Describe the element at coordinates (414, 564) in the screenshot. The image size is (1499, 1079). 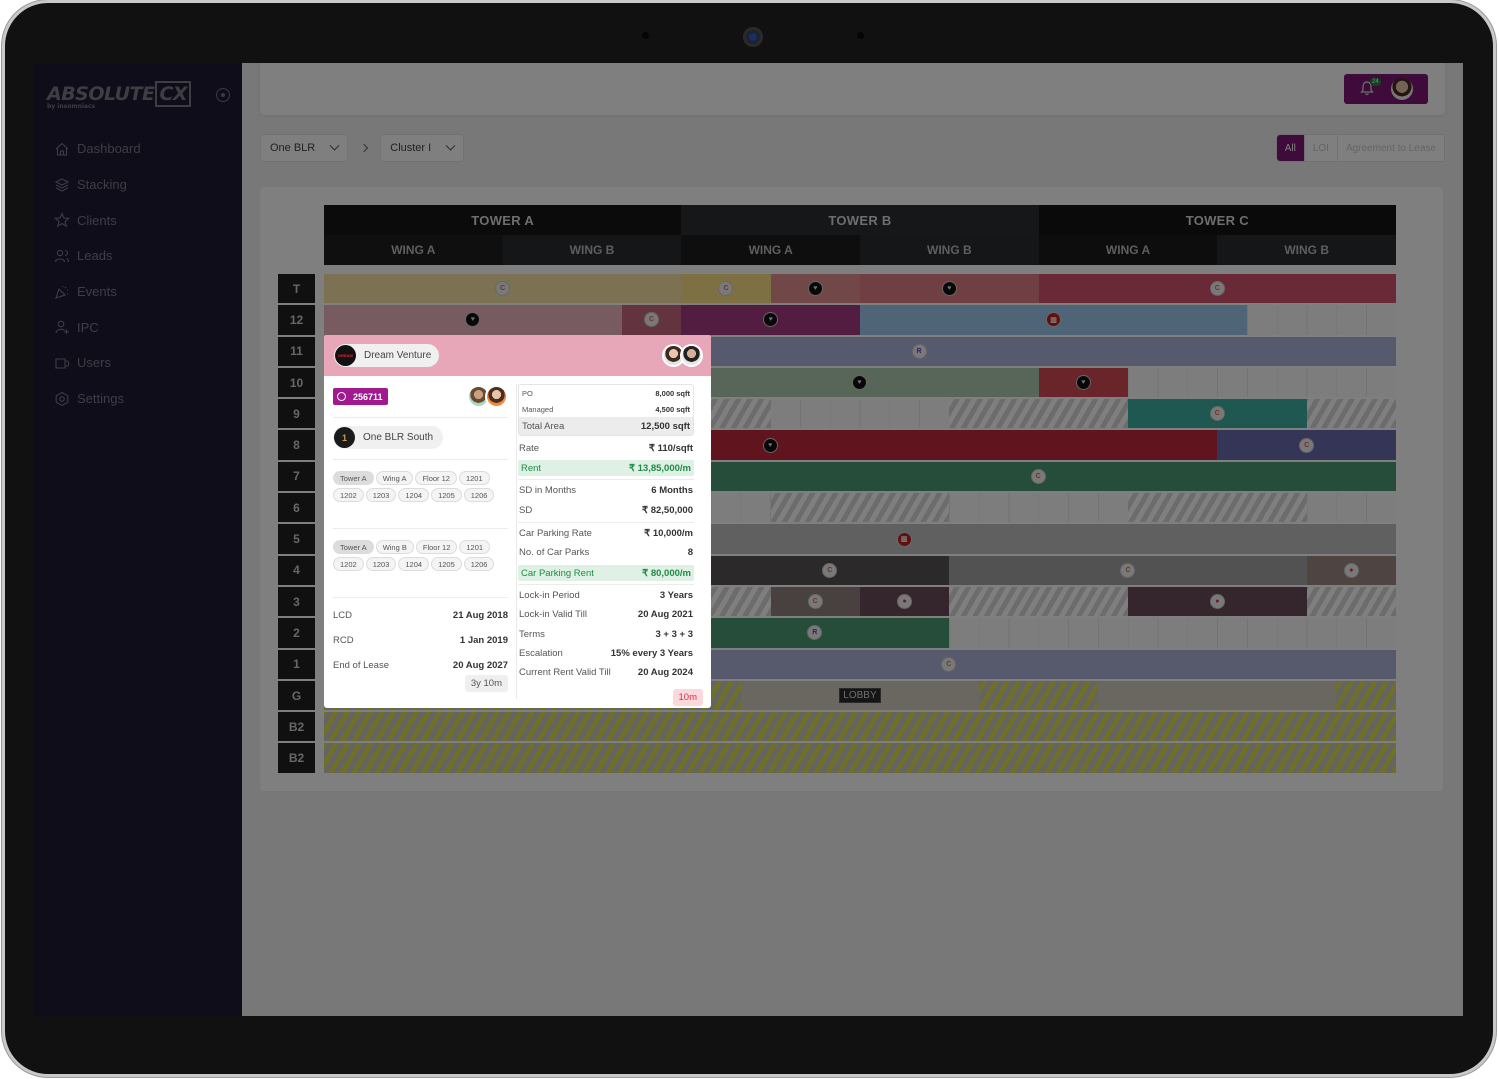
I see `unit-tag: 1204` at that location.